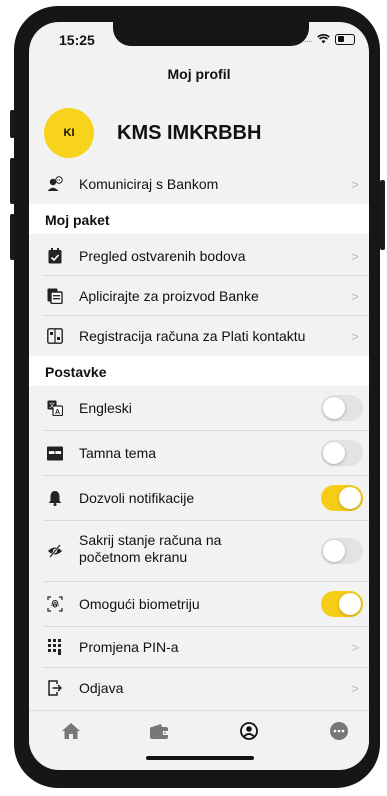  I want to click on setting-biometrics: Omogući biometriju, so click(199, 604).